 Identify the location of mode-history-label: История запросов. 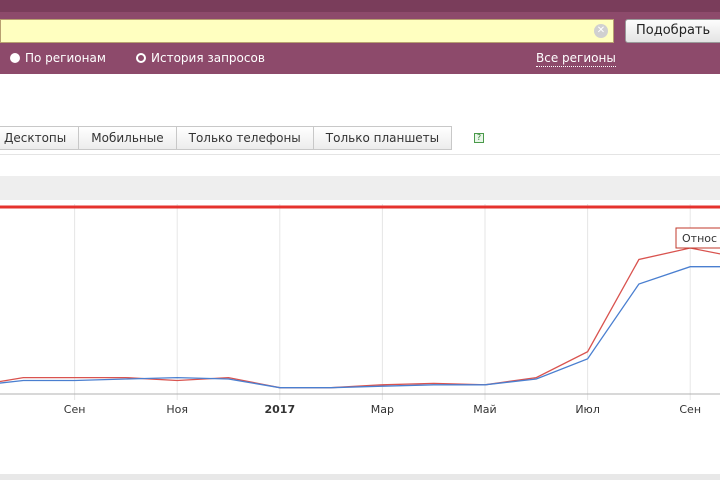
(208, 58).